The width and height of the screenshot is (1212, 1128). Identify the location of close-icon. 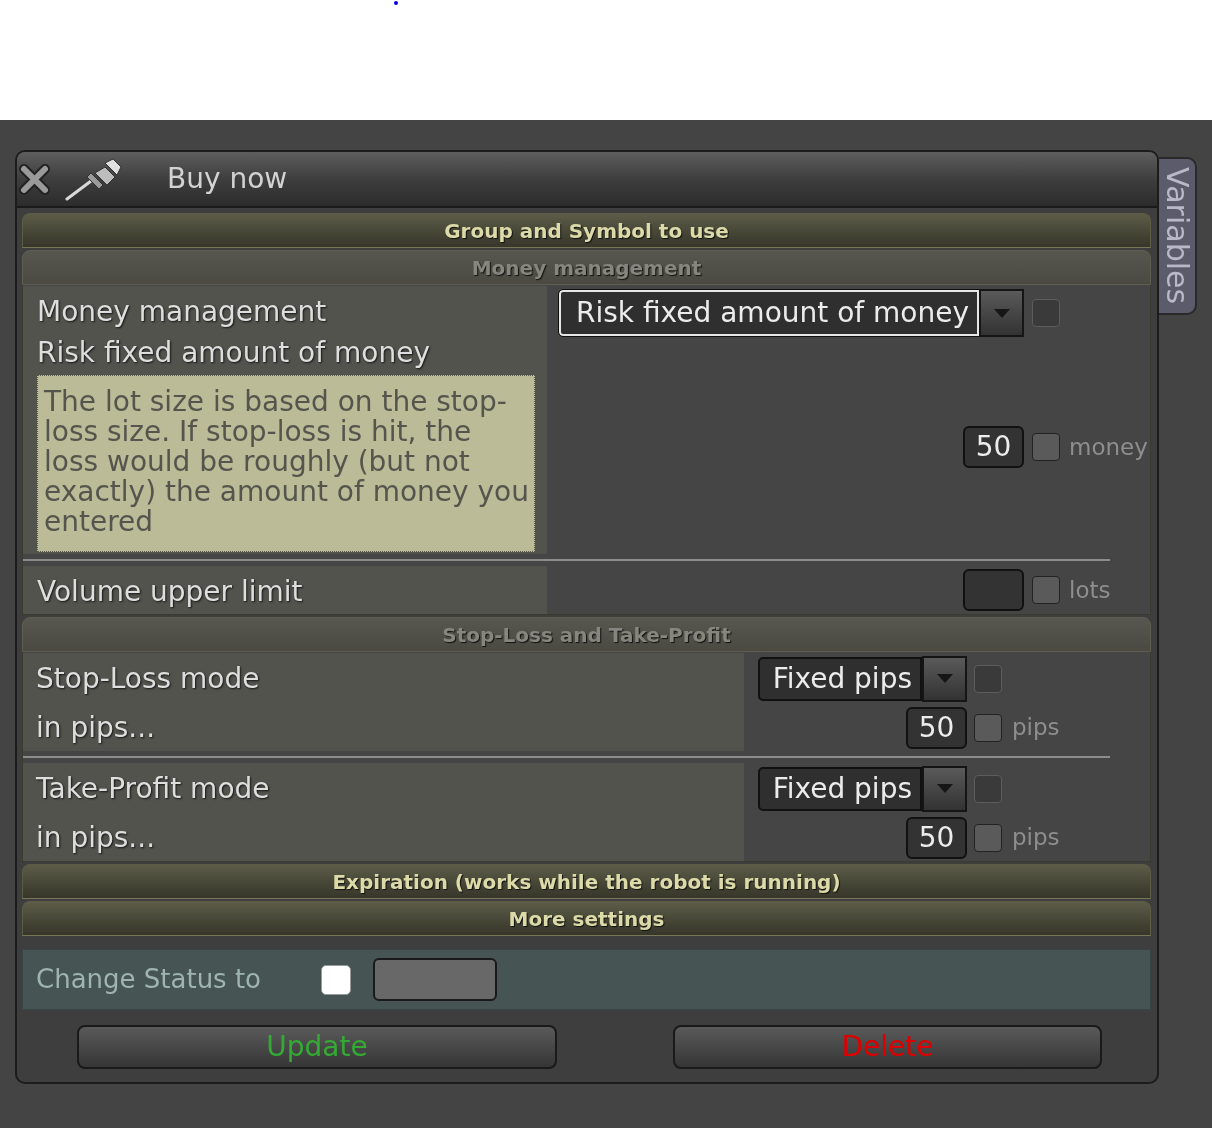
(34, 179).